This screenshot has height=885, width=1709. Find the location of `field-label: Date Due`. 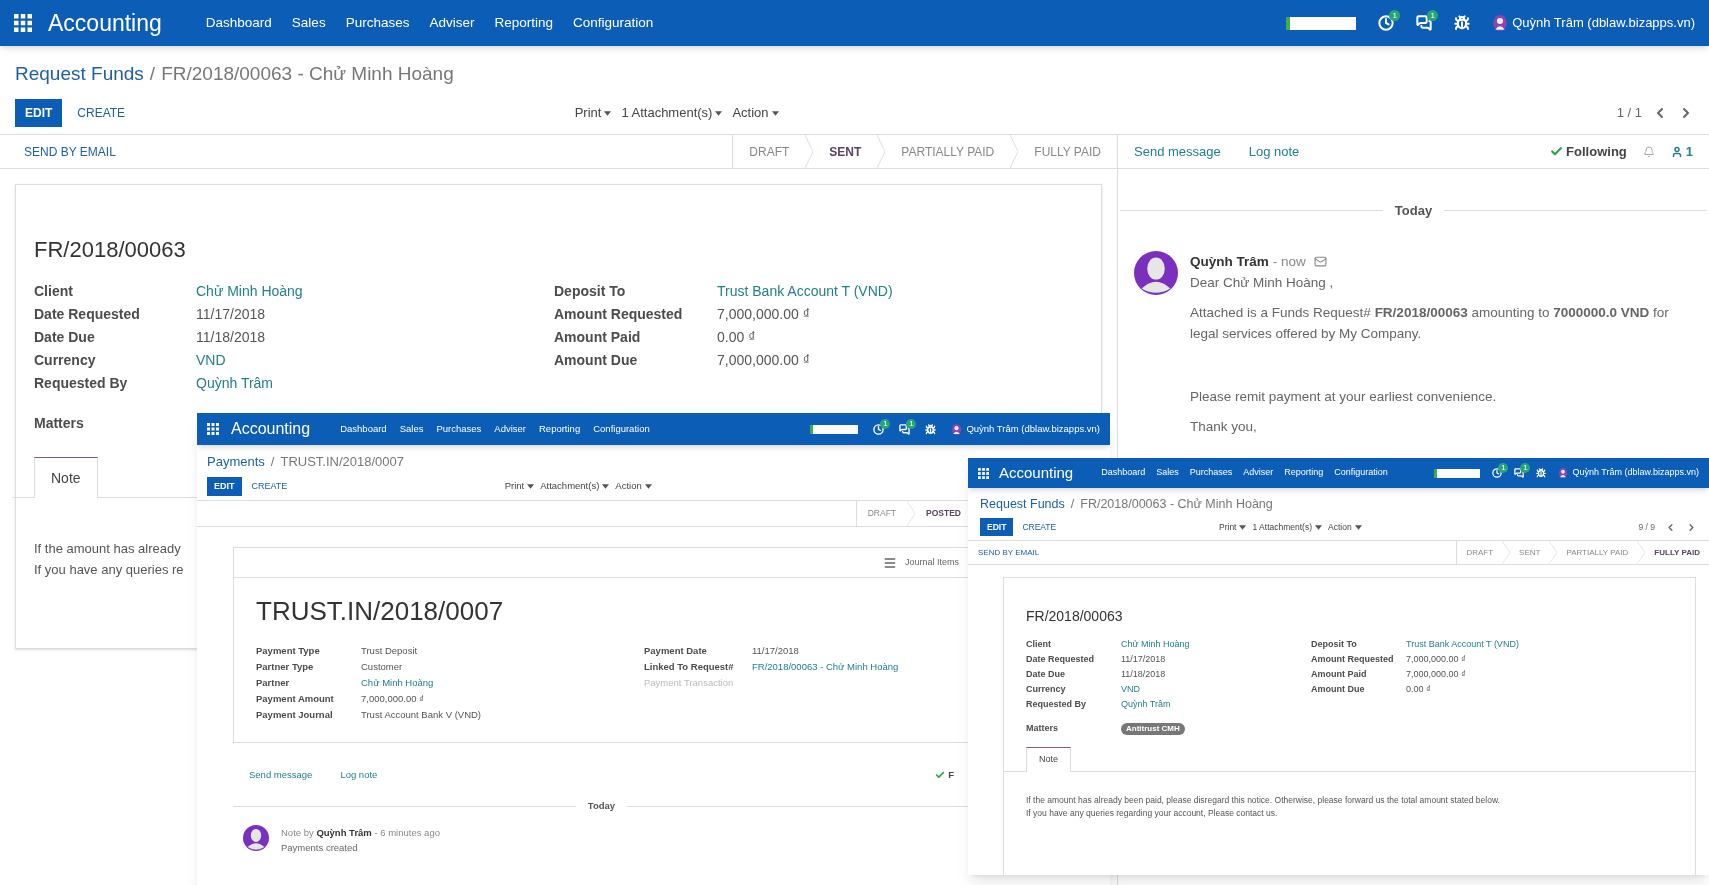

field-label: Date Due is located at coordinates (1046, 674).